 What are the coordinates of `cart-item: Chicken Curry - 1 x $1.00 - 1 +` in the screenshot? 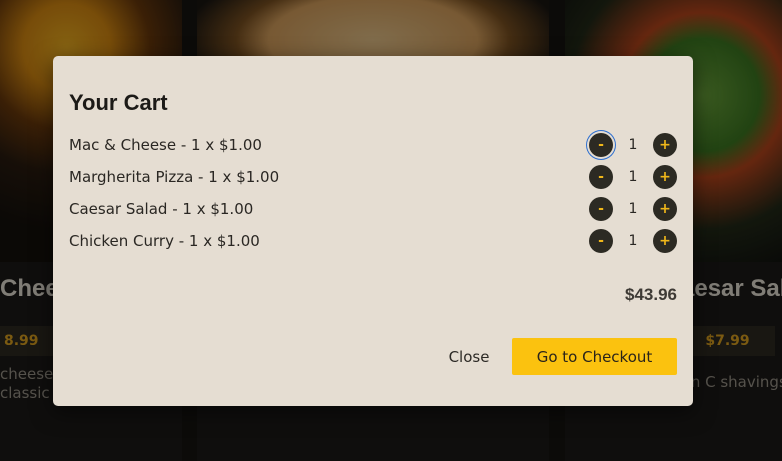 It's located at (373, 241).